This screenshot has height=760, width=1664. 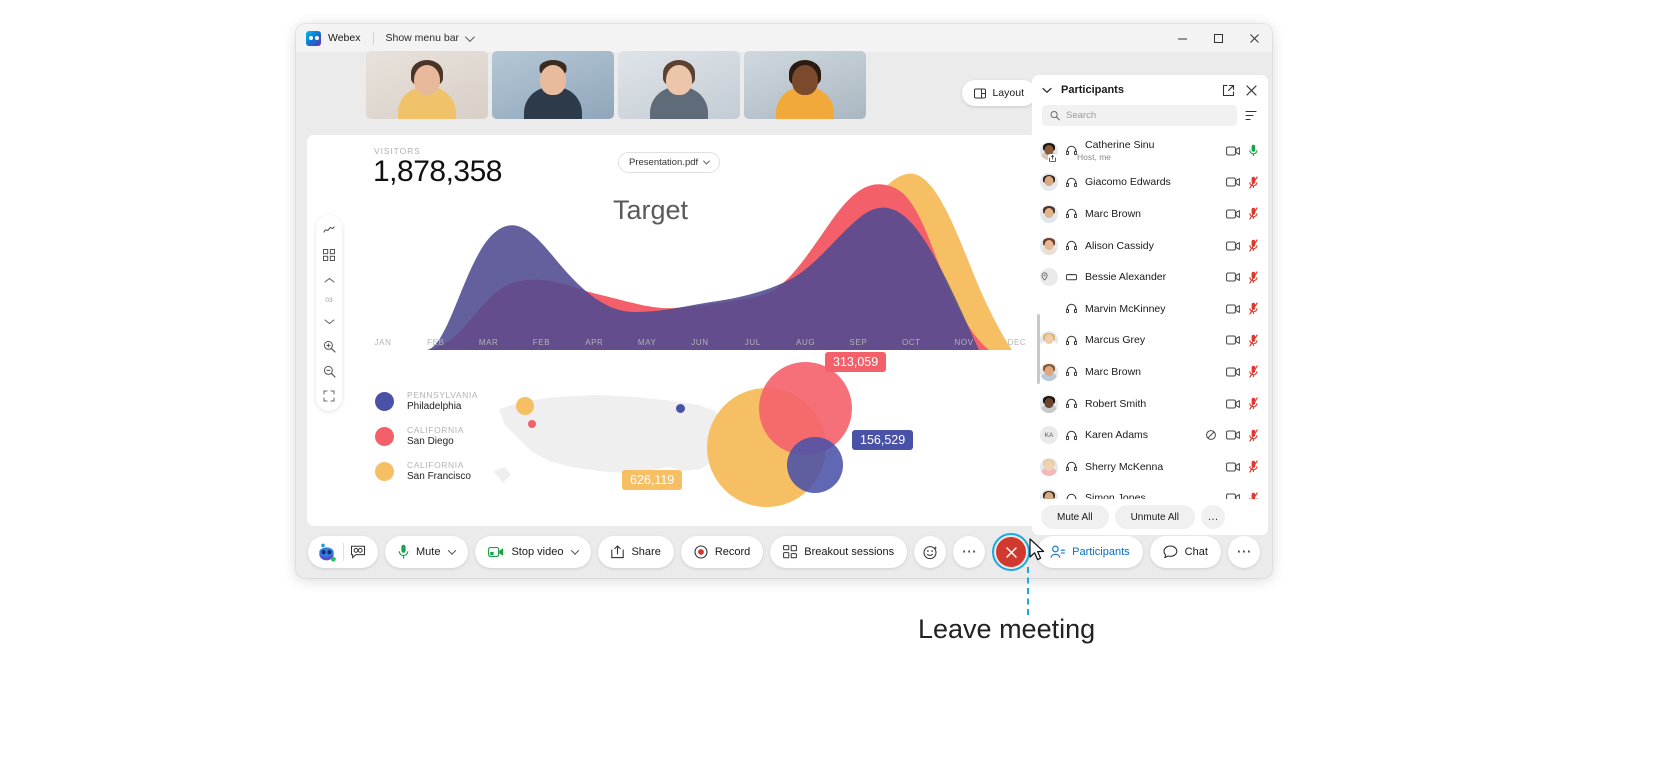 I want to click on legend-swatch, so click(x=384, y=401).